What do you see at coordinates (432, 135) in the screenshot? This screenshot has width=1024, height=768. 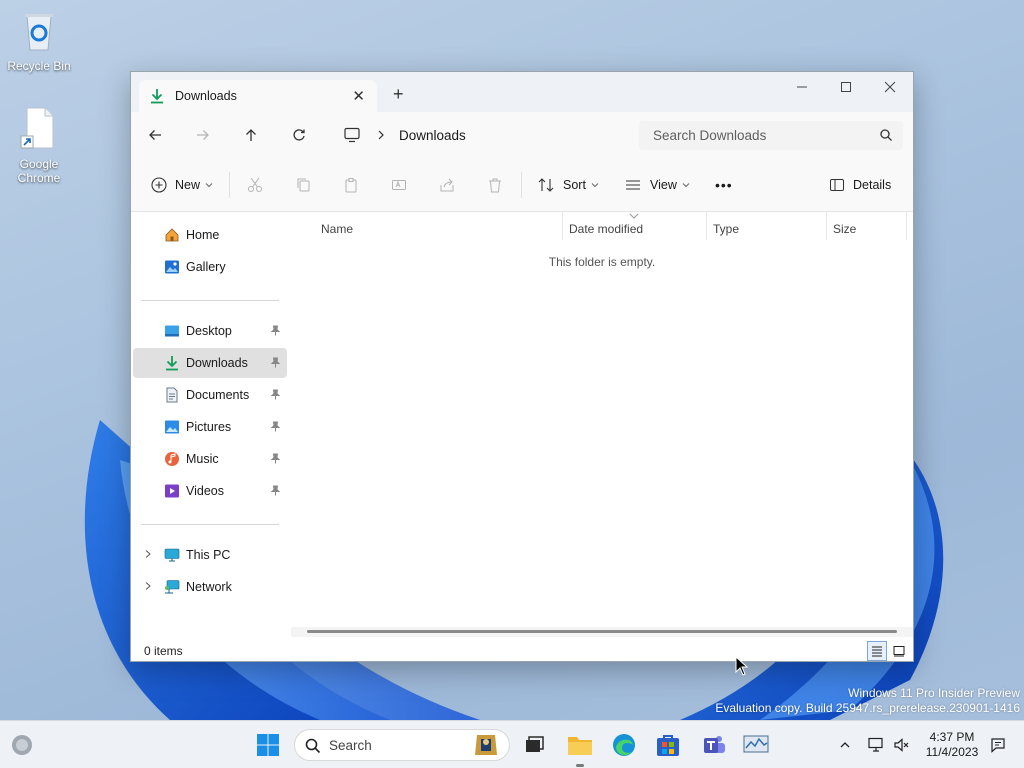 I see `breadcrumb-downloads: Downloads` at bounding box center [432, 135].